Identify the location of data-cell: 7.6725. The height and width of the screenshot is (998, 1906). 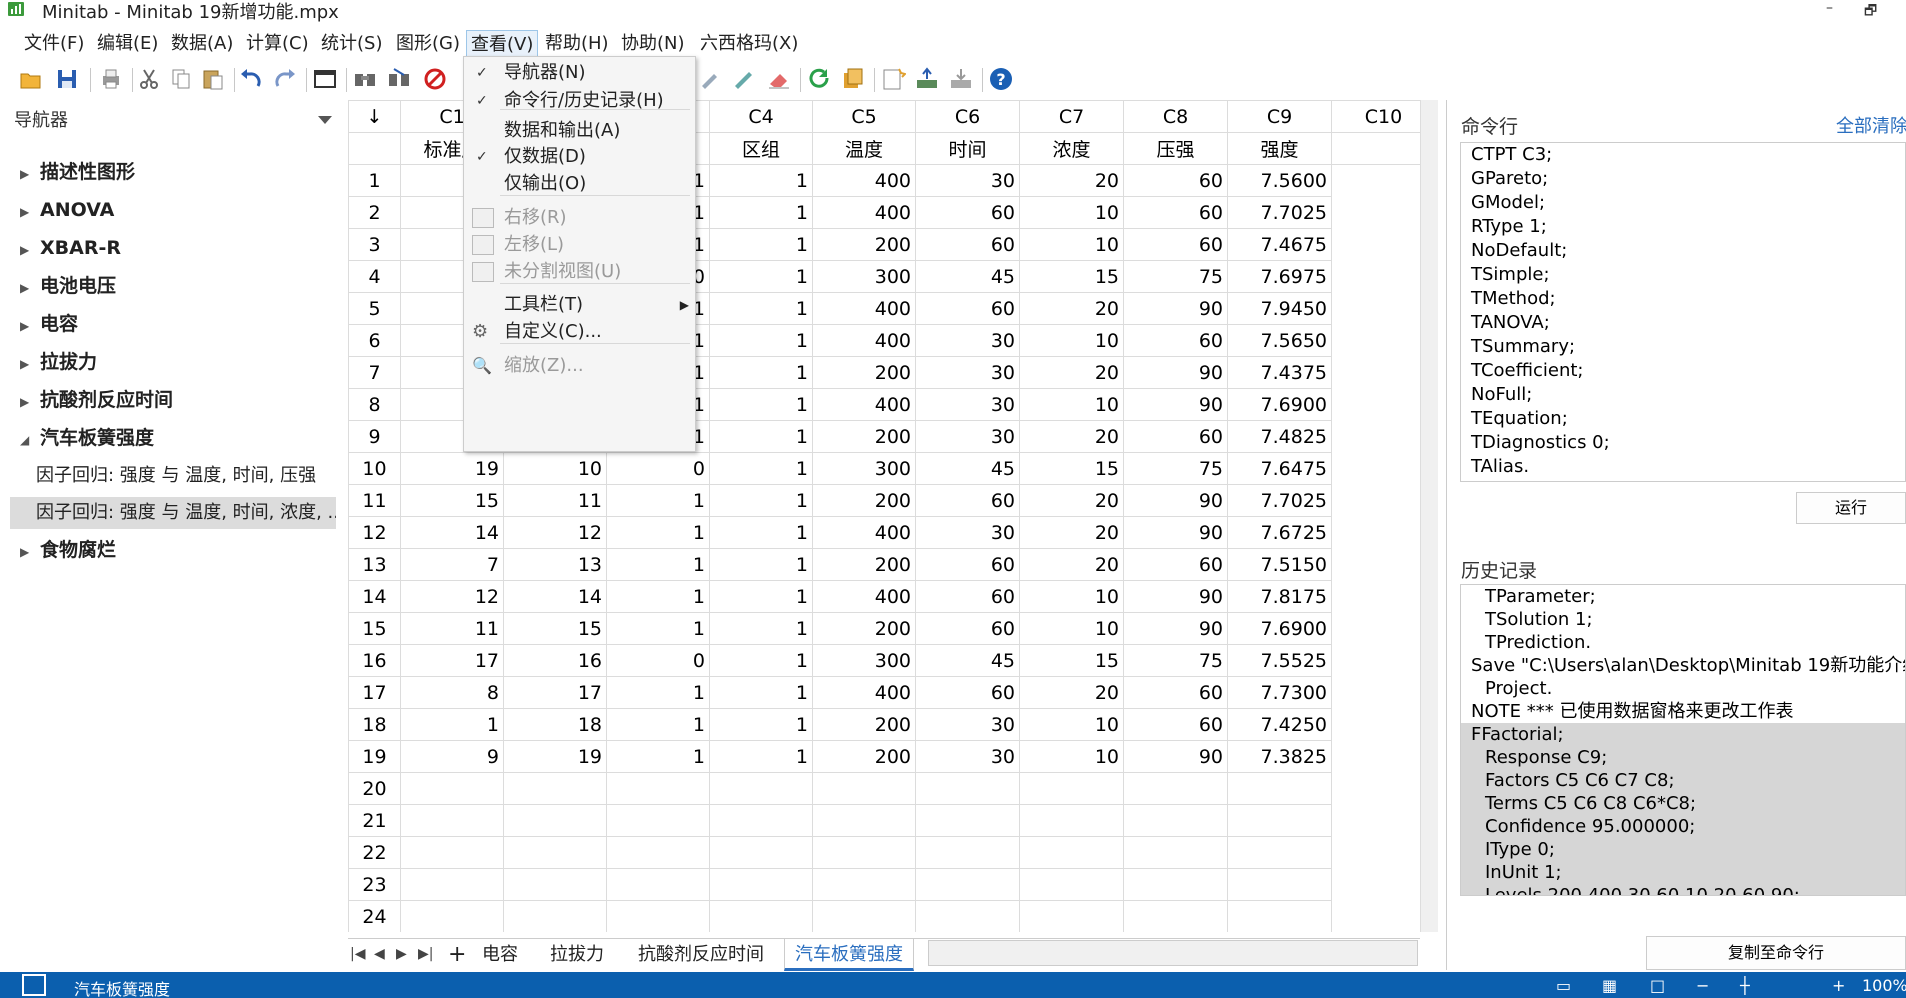
(1279, 532).